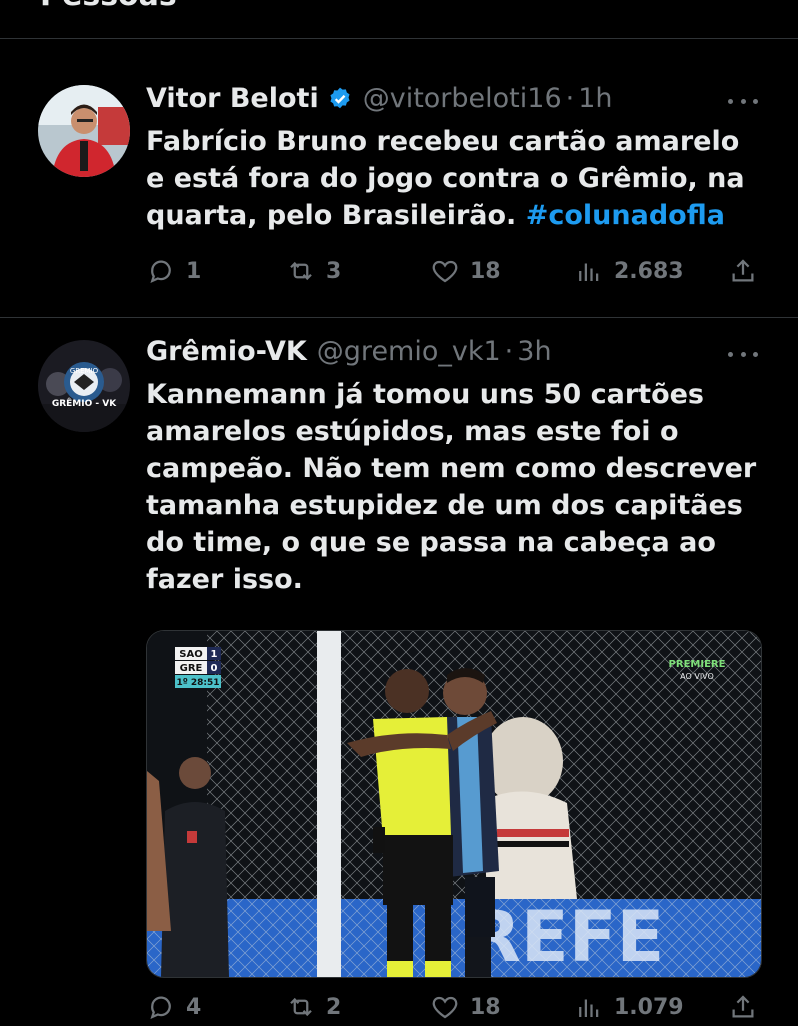 This screenshot has height=1026, width=798. What do you see at coordinates (226, 351) in the screenshot?
I see `author-name: Grêmio-VK` at bounding box center [226, 351].